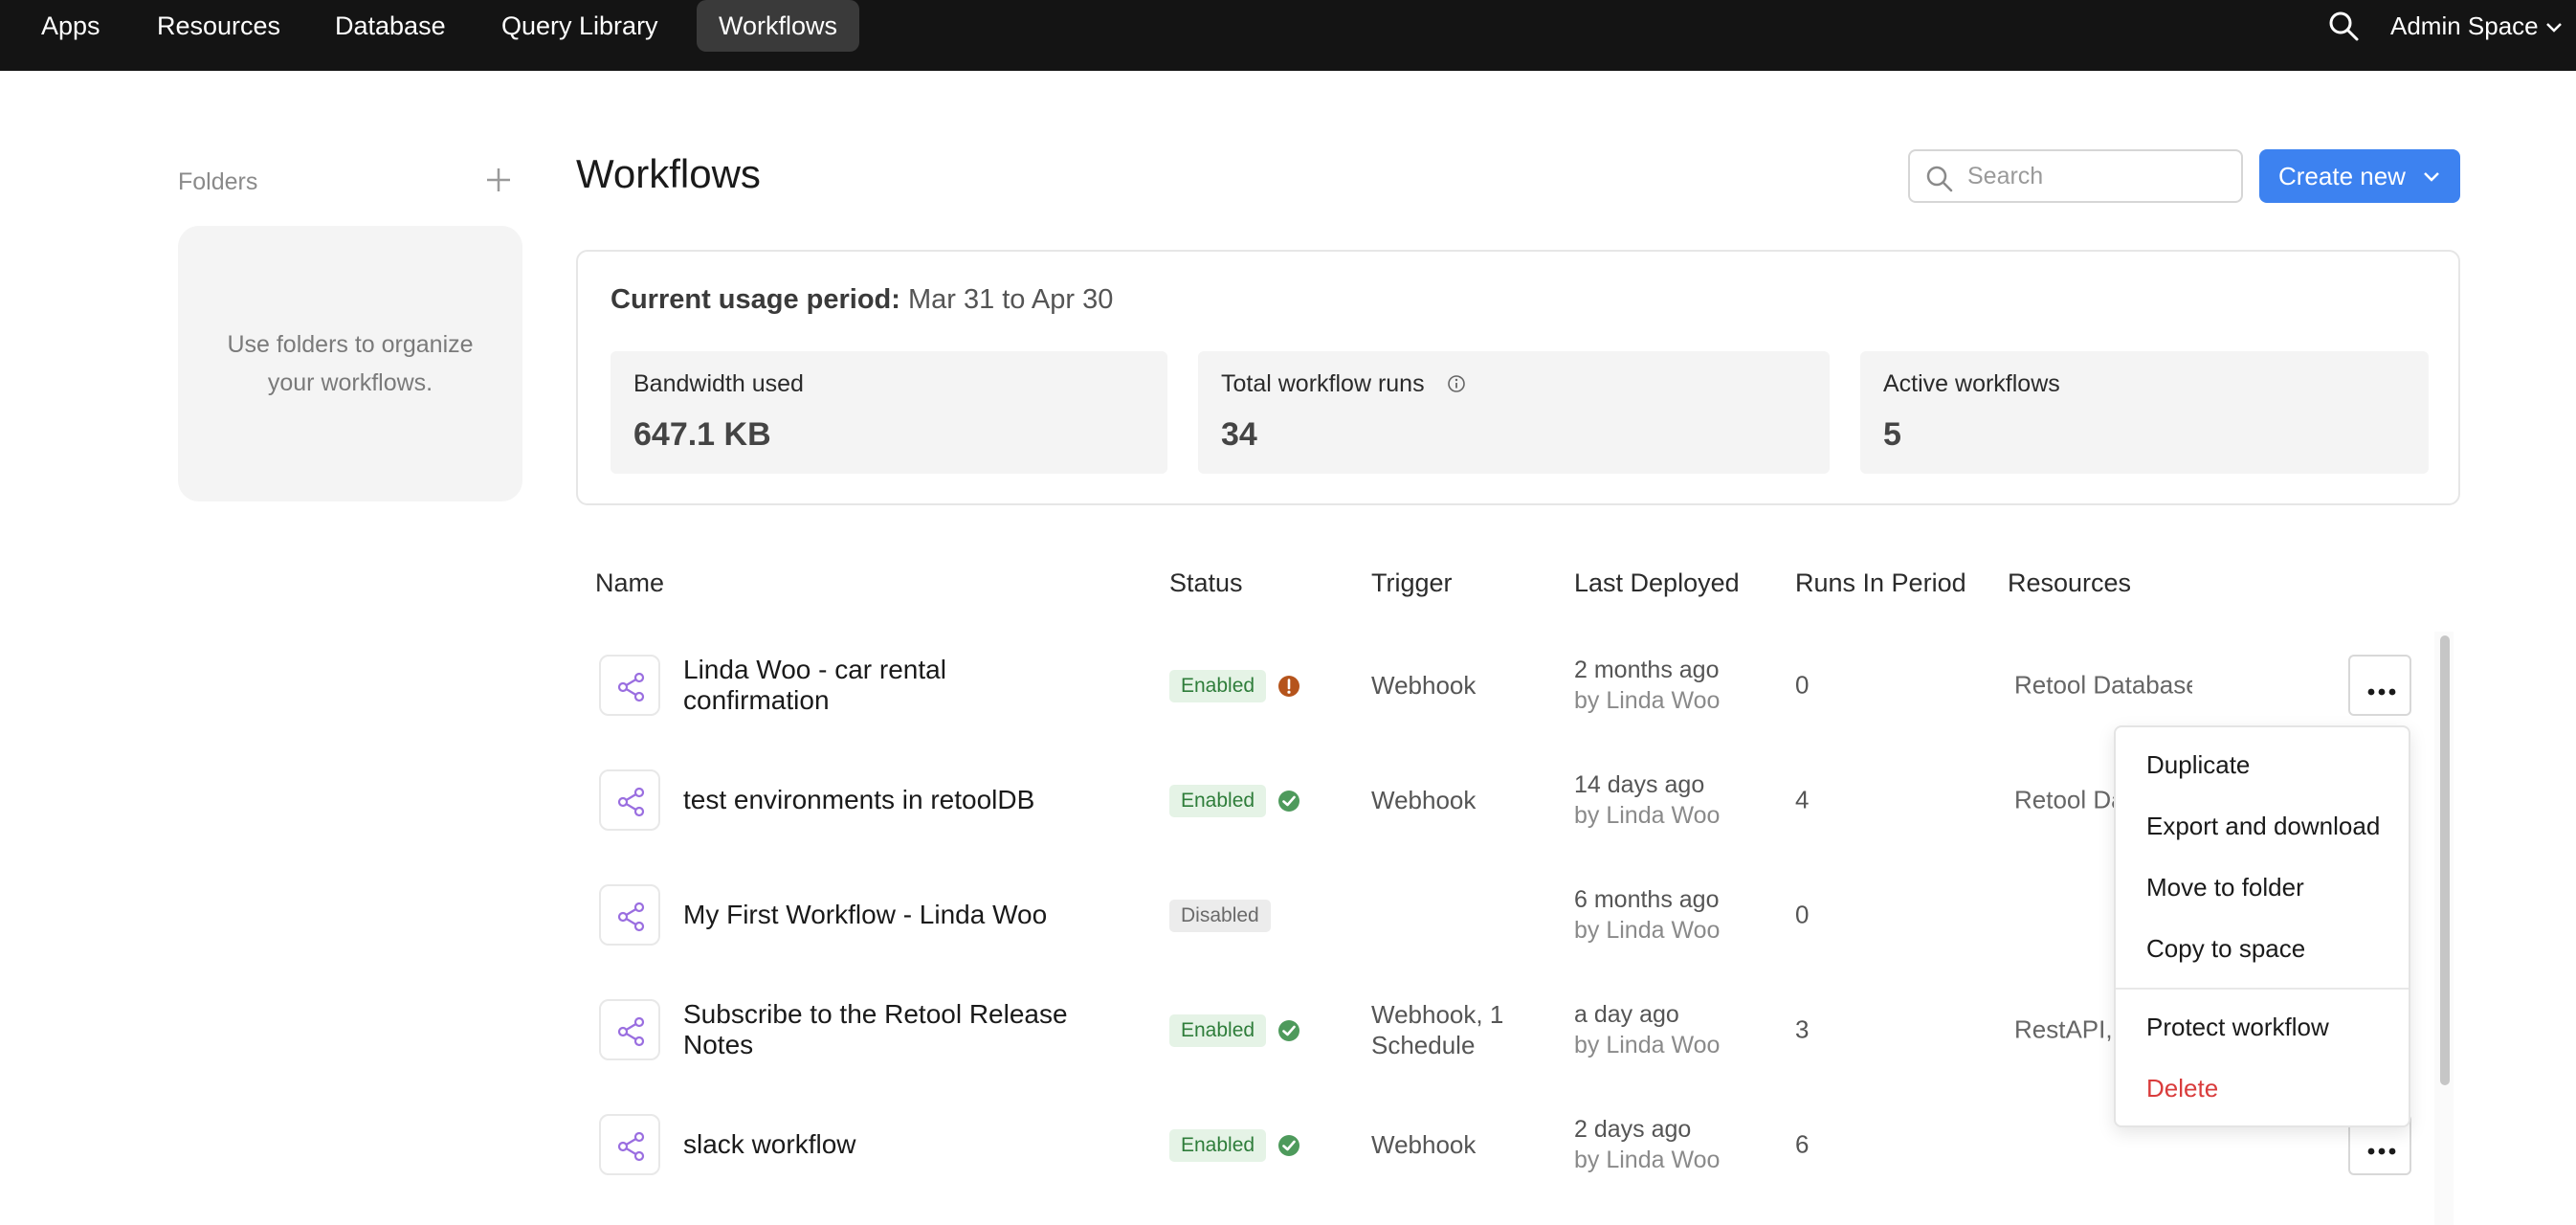  What do you see at coordinates (1437, 1029) in the screenshot?
I see `trigger-text: Webhook, 1 Schedule` at bounding box center [1437, 1029].